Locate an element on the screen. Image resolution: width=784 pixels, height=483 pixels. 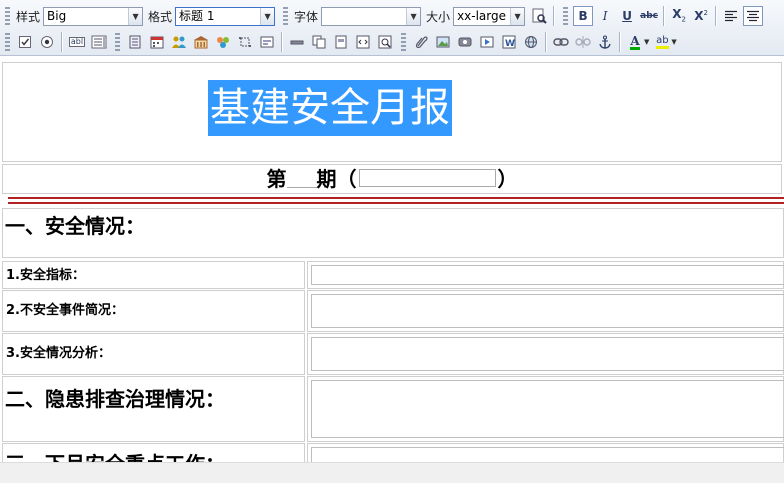
format-label: 格式 is located at coordinates (160, 16).